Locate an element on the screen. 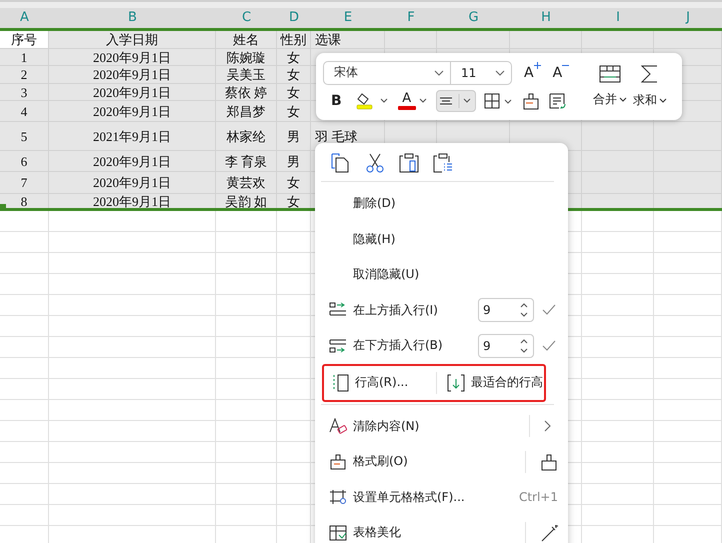 Image resolution: width=722 pixels, height=543 pixels. cut-icon is located at coordinates (375, 163).